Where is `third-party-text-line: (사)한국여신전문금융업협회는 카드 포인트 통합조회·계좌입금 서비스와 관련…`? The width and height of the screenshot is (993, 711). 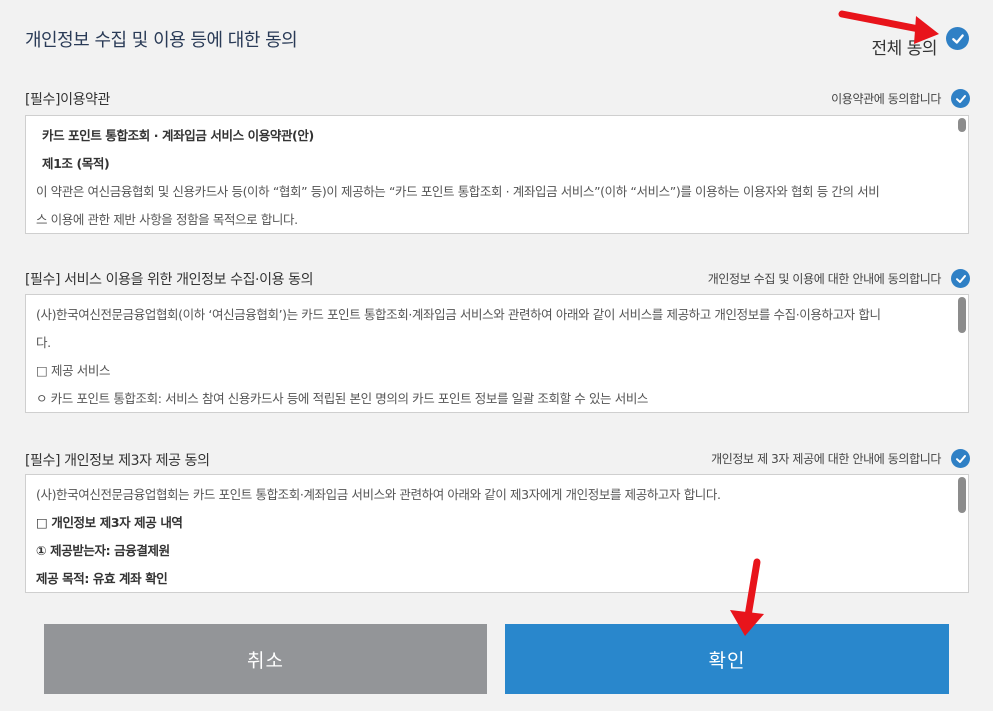
third-party-text-line: (사)한국여신전문금융업협회는 카드 포인트 통합조회·계좌입금 서비스와 관련… is located at coordinates (378, 494).